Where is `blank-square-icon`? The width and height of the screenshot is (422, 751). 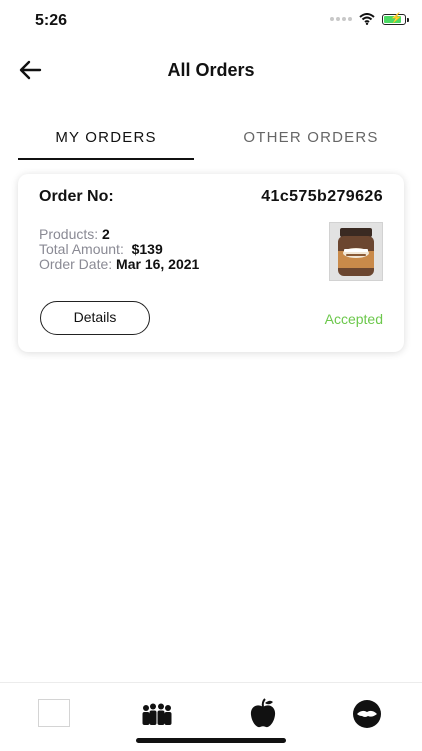 blank-square-icon is located at coordinates (54, 713).